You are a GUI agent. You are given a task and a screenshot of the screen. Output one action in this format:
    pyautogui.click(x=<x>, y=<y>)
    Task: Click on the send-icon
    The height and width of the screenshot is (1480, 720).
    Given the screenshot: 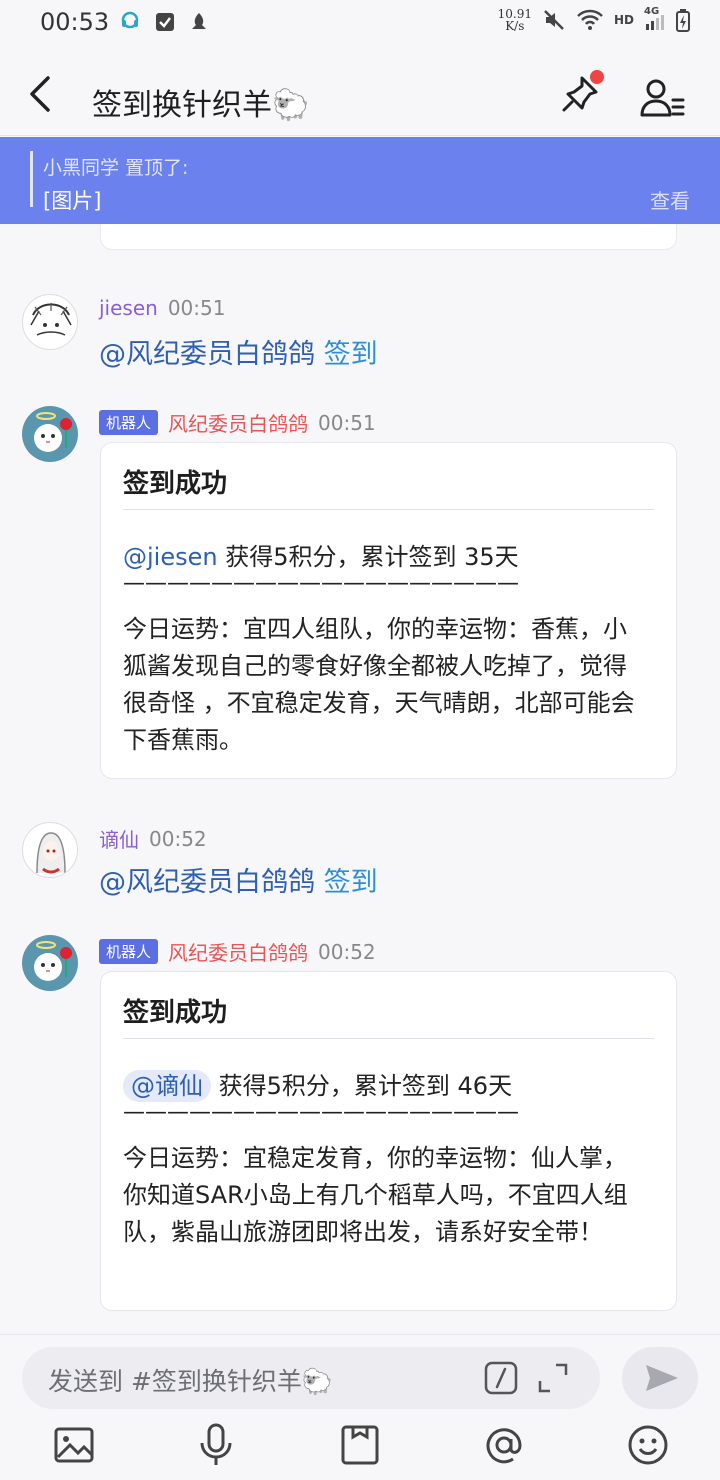 What is the action you would take?
    pyautogui.click(x=662, y=1378)
    